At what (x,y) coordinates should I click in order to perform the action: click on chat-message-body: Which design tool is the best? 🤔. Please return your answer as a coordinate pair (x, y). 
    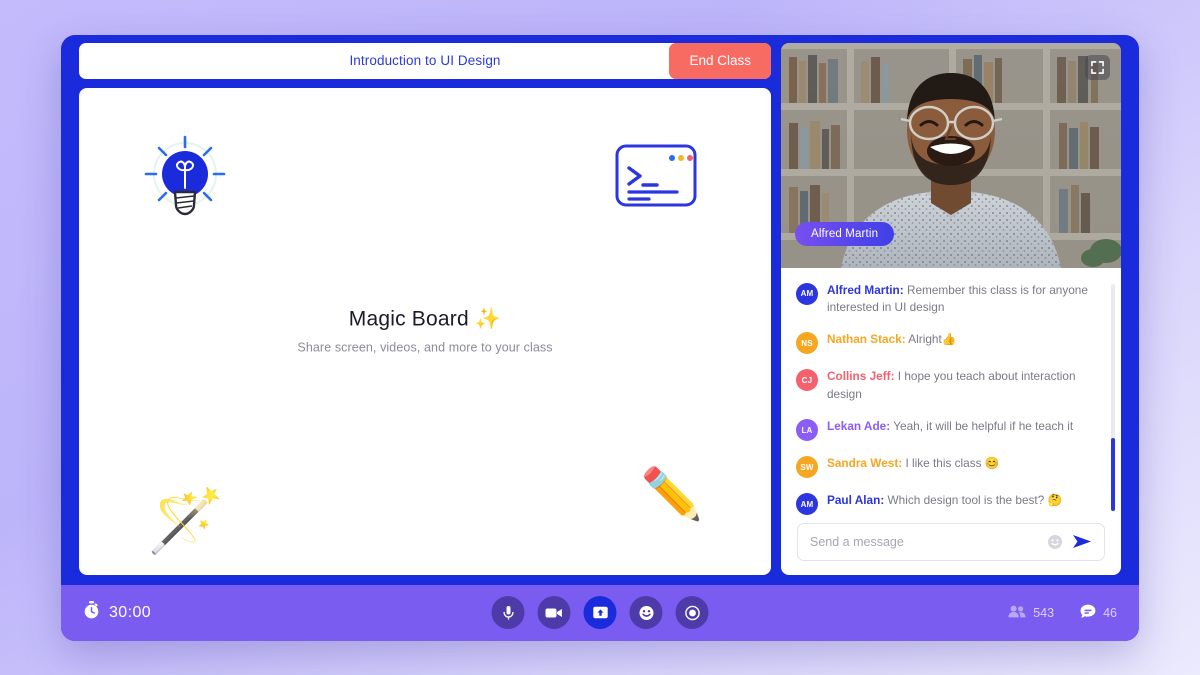
    Looking at the image, I should click on (973, 500).